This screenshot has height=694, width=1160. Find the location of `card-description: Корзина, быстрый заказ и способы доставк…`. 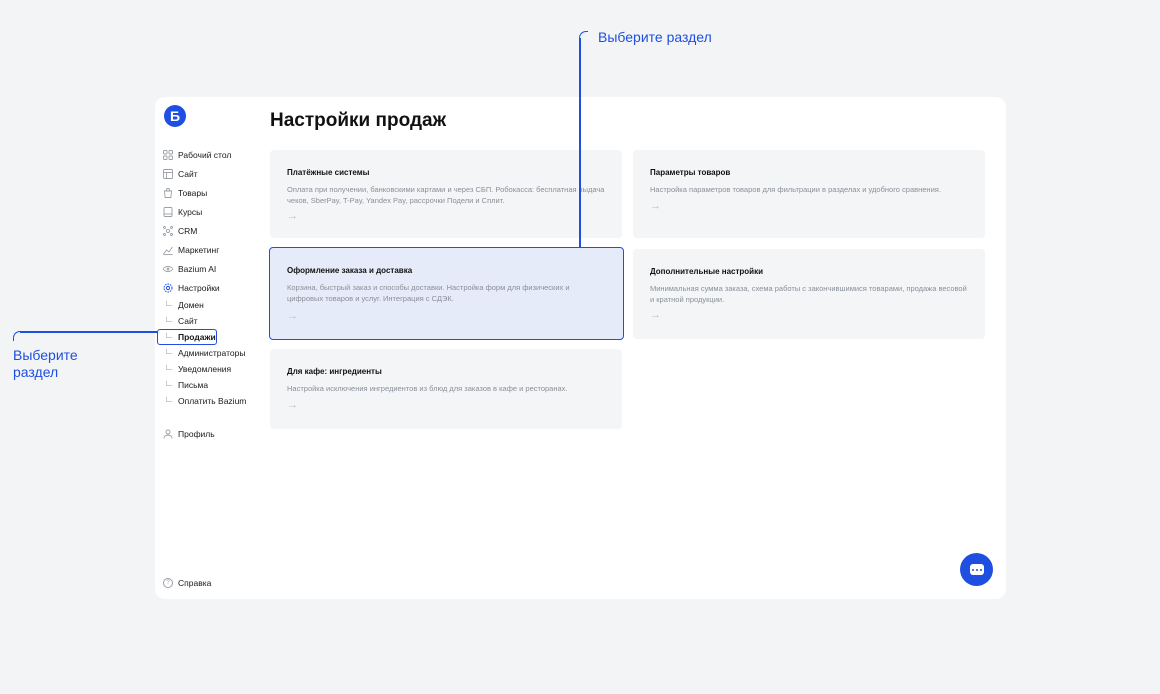

card-description: Корзина, быстрый заказ и способы доставк… is located at coordinates (428, 293).